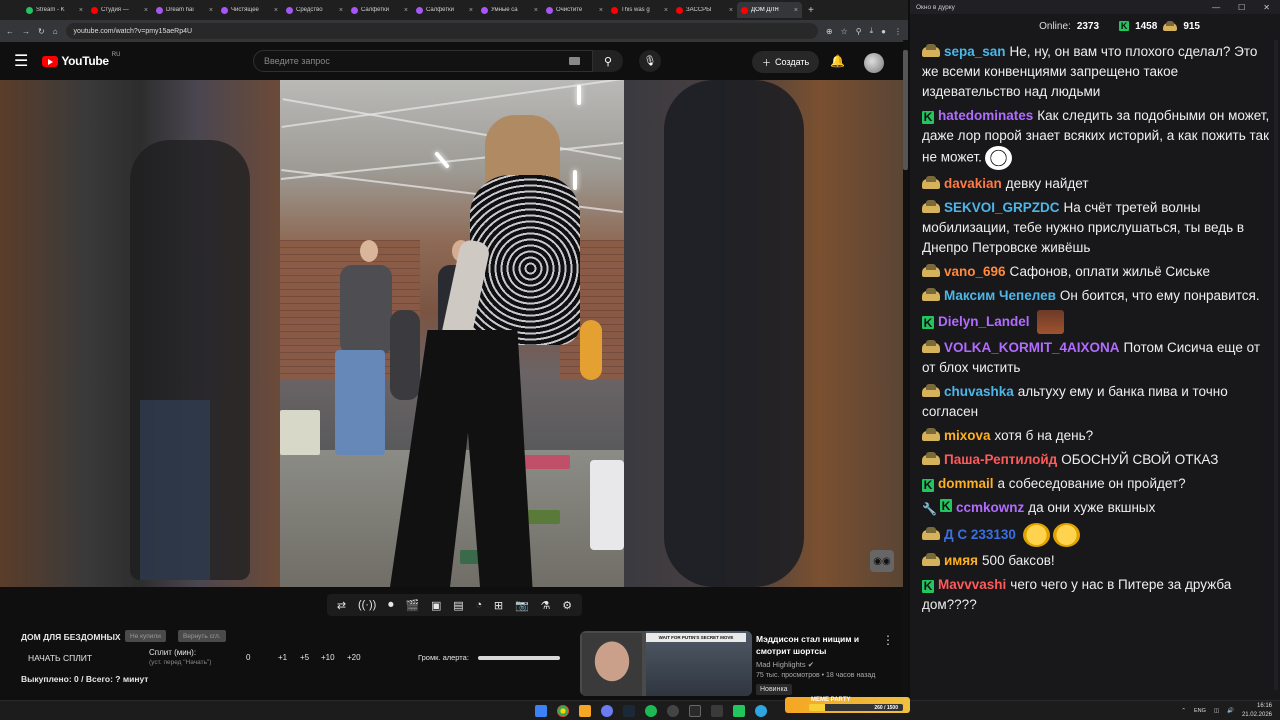 The height and width of the screenshot is (720, 1280). What do you see at coordinates (423, 61) in the screenshot?
I see `search-input: Введите запрос` at bounding box center [423, 61].